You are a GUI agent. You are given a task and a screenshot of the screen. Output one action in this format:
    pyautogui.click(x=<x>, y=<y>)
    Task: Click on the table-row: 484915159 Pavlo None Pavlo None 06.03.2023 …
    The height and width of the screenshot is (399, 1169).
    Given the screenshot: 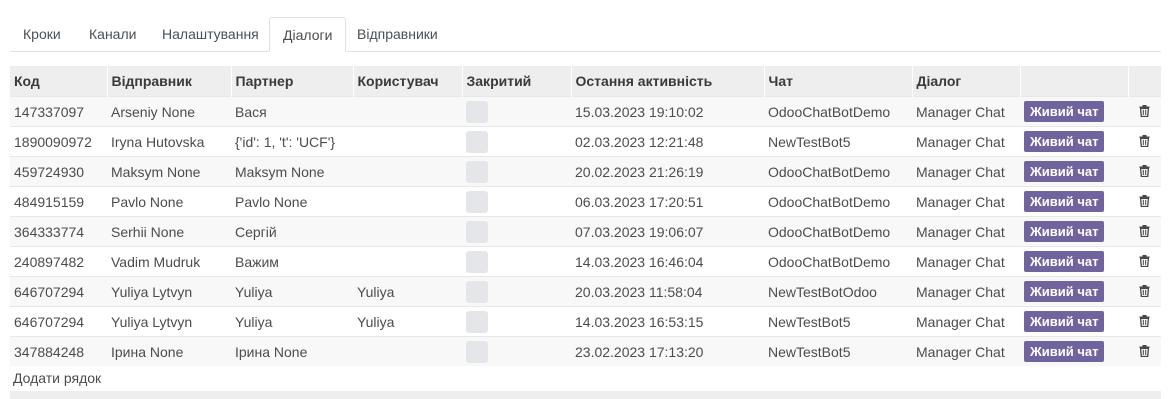 What is the action you would take?
    pyautogui.click(x=585, y=201)
    